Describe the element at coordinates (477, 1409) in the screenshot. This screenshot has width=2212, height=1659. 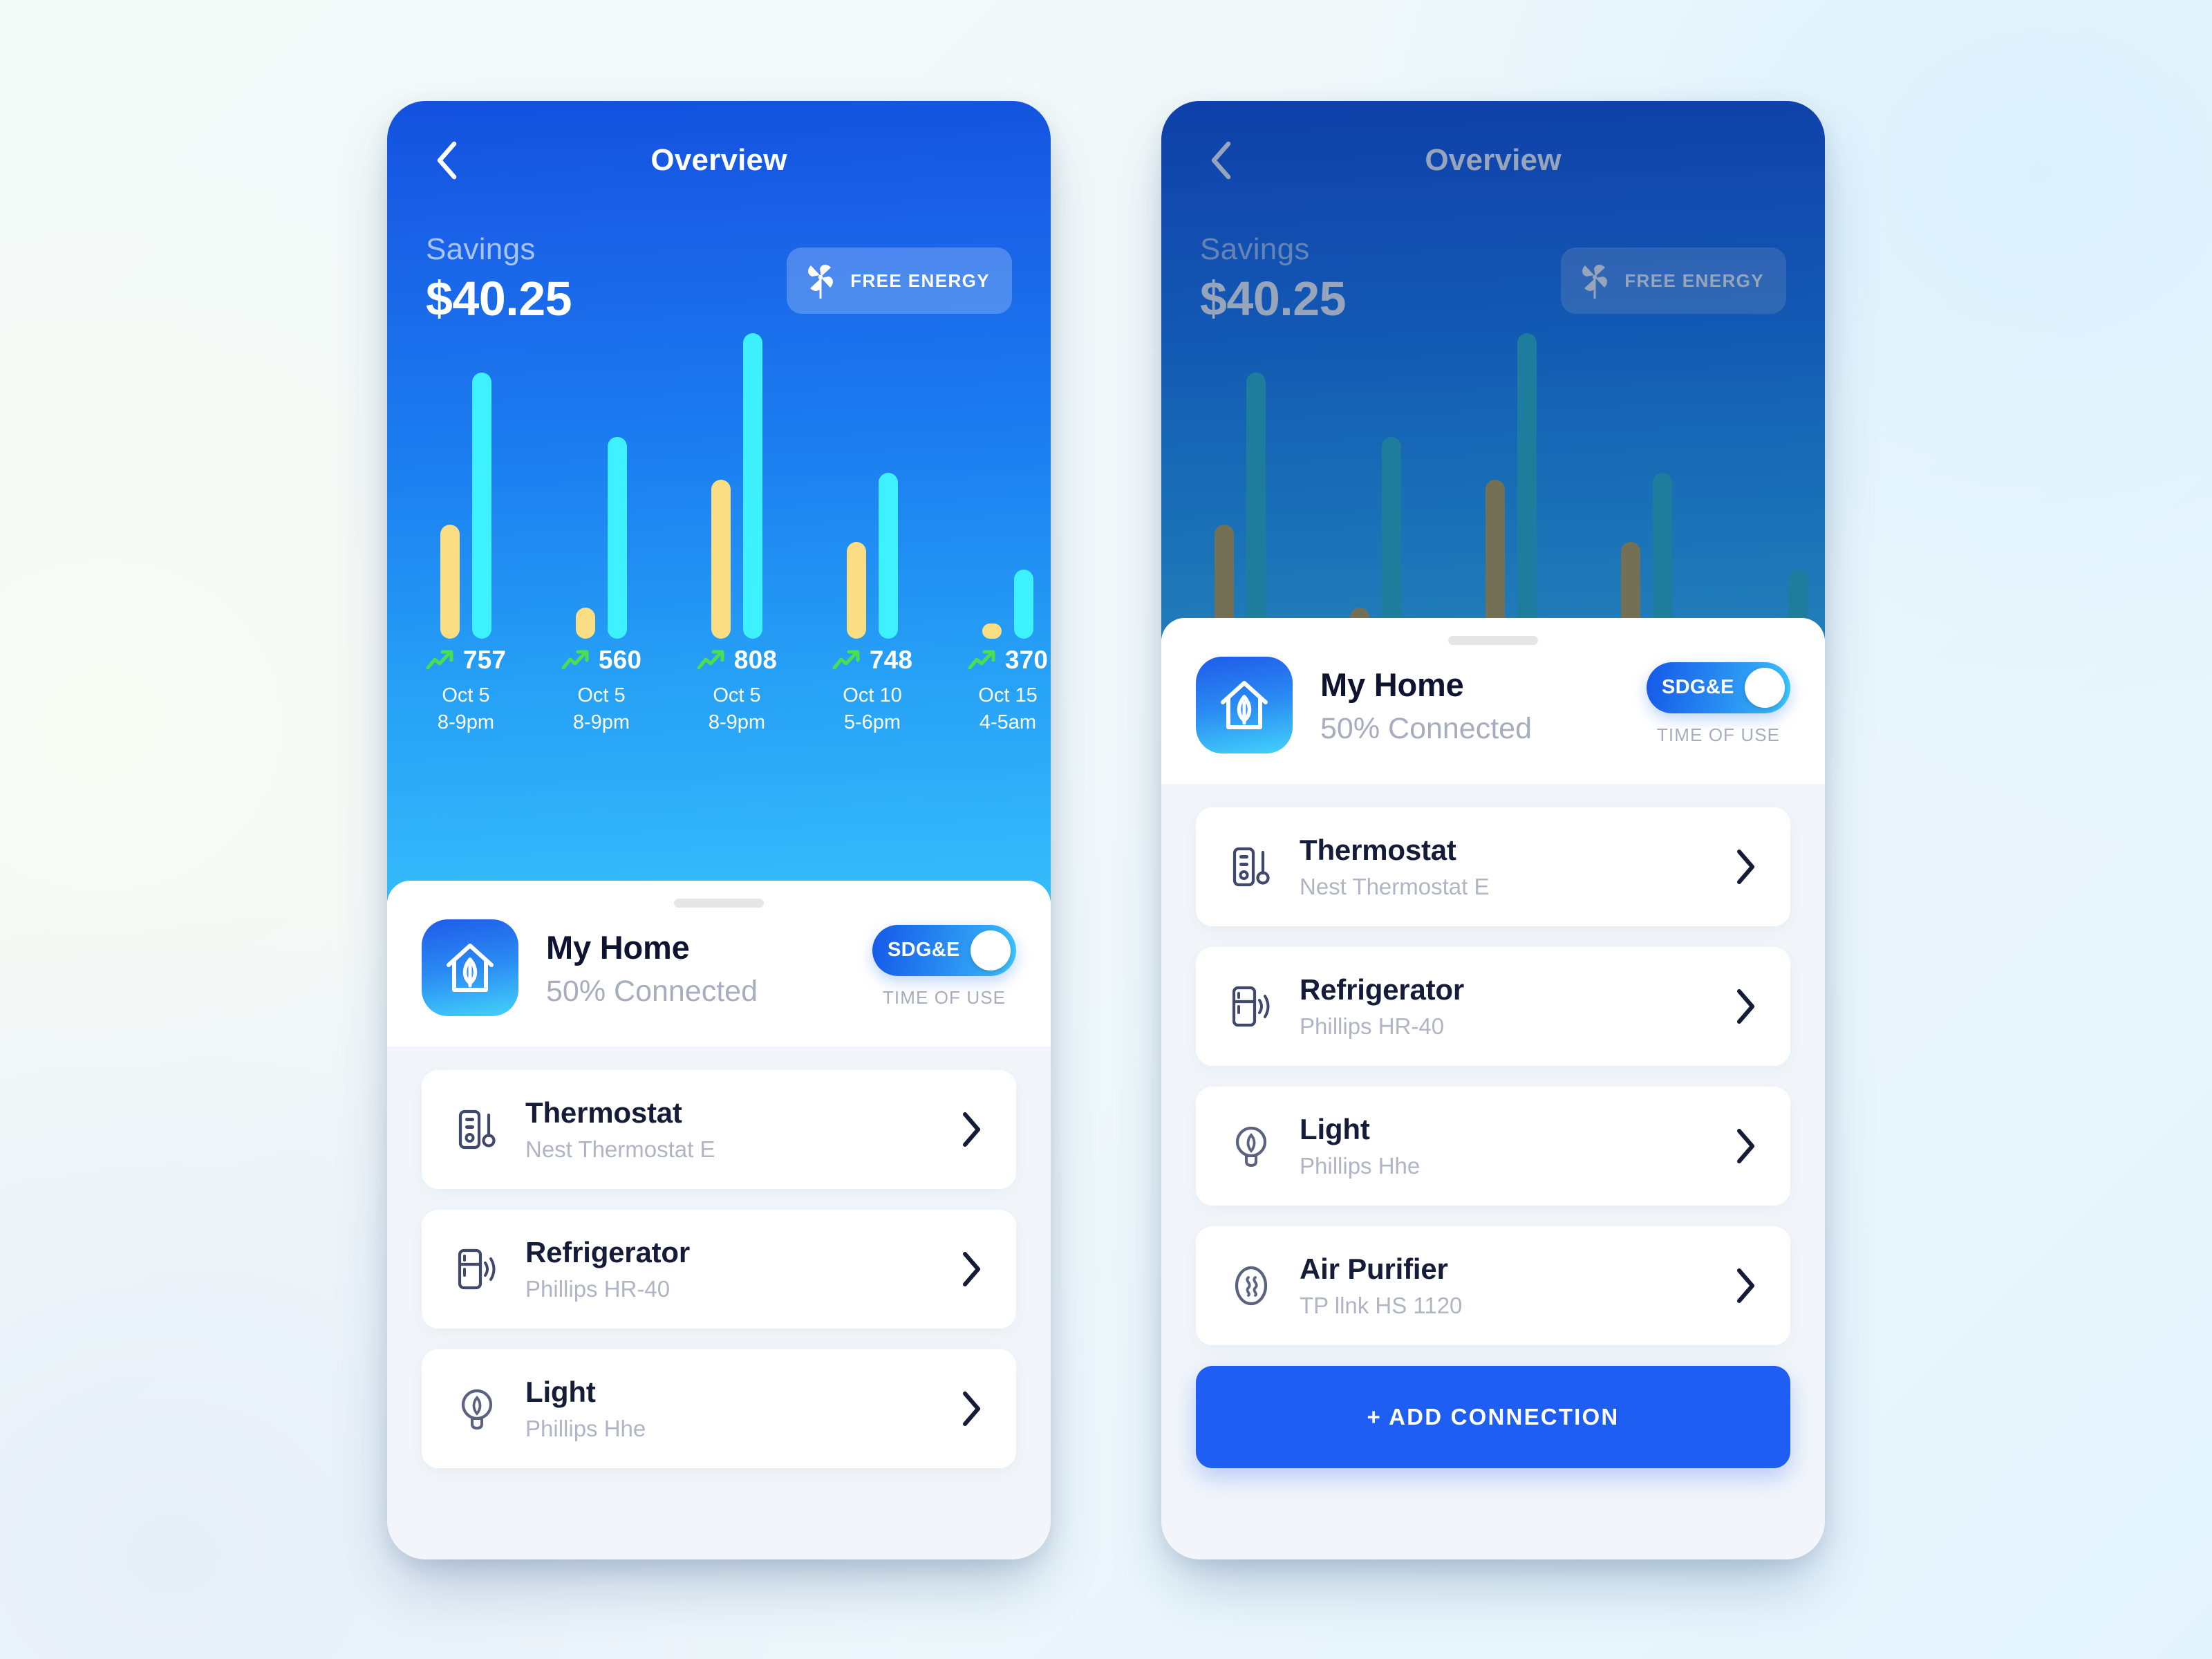
I see `lightbulb-icon` at that location.